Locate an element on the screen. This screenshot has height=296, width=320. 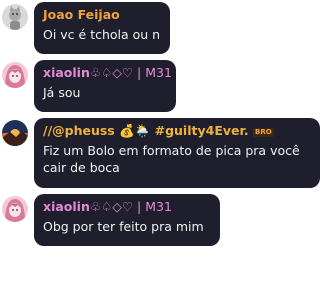
message-bubble: Joao Feijao Oi vc é tchola ou n is located at coordinates (102, 28).